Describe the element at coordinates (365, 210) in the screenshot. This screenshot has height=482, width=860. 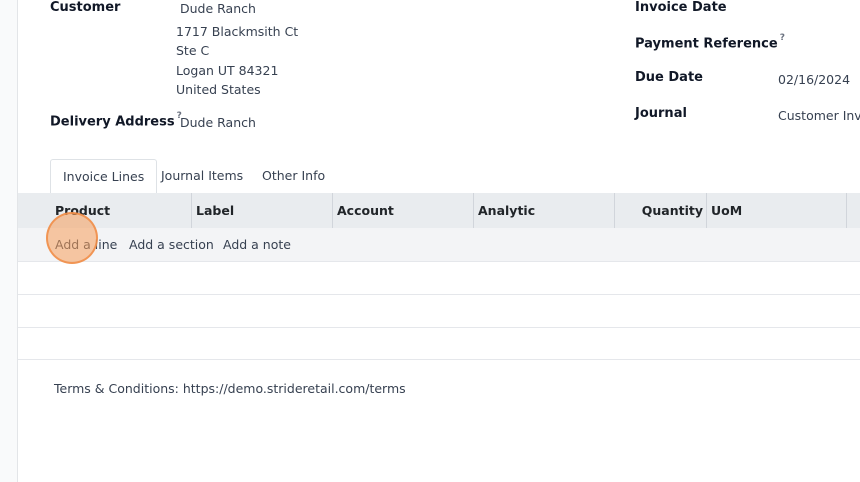
I see `column-header-account: Account` at that location.